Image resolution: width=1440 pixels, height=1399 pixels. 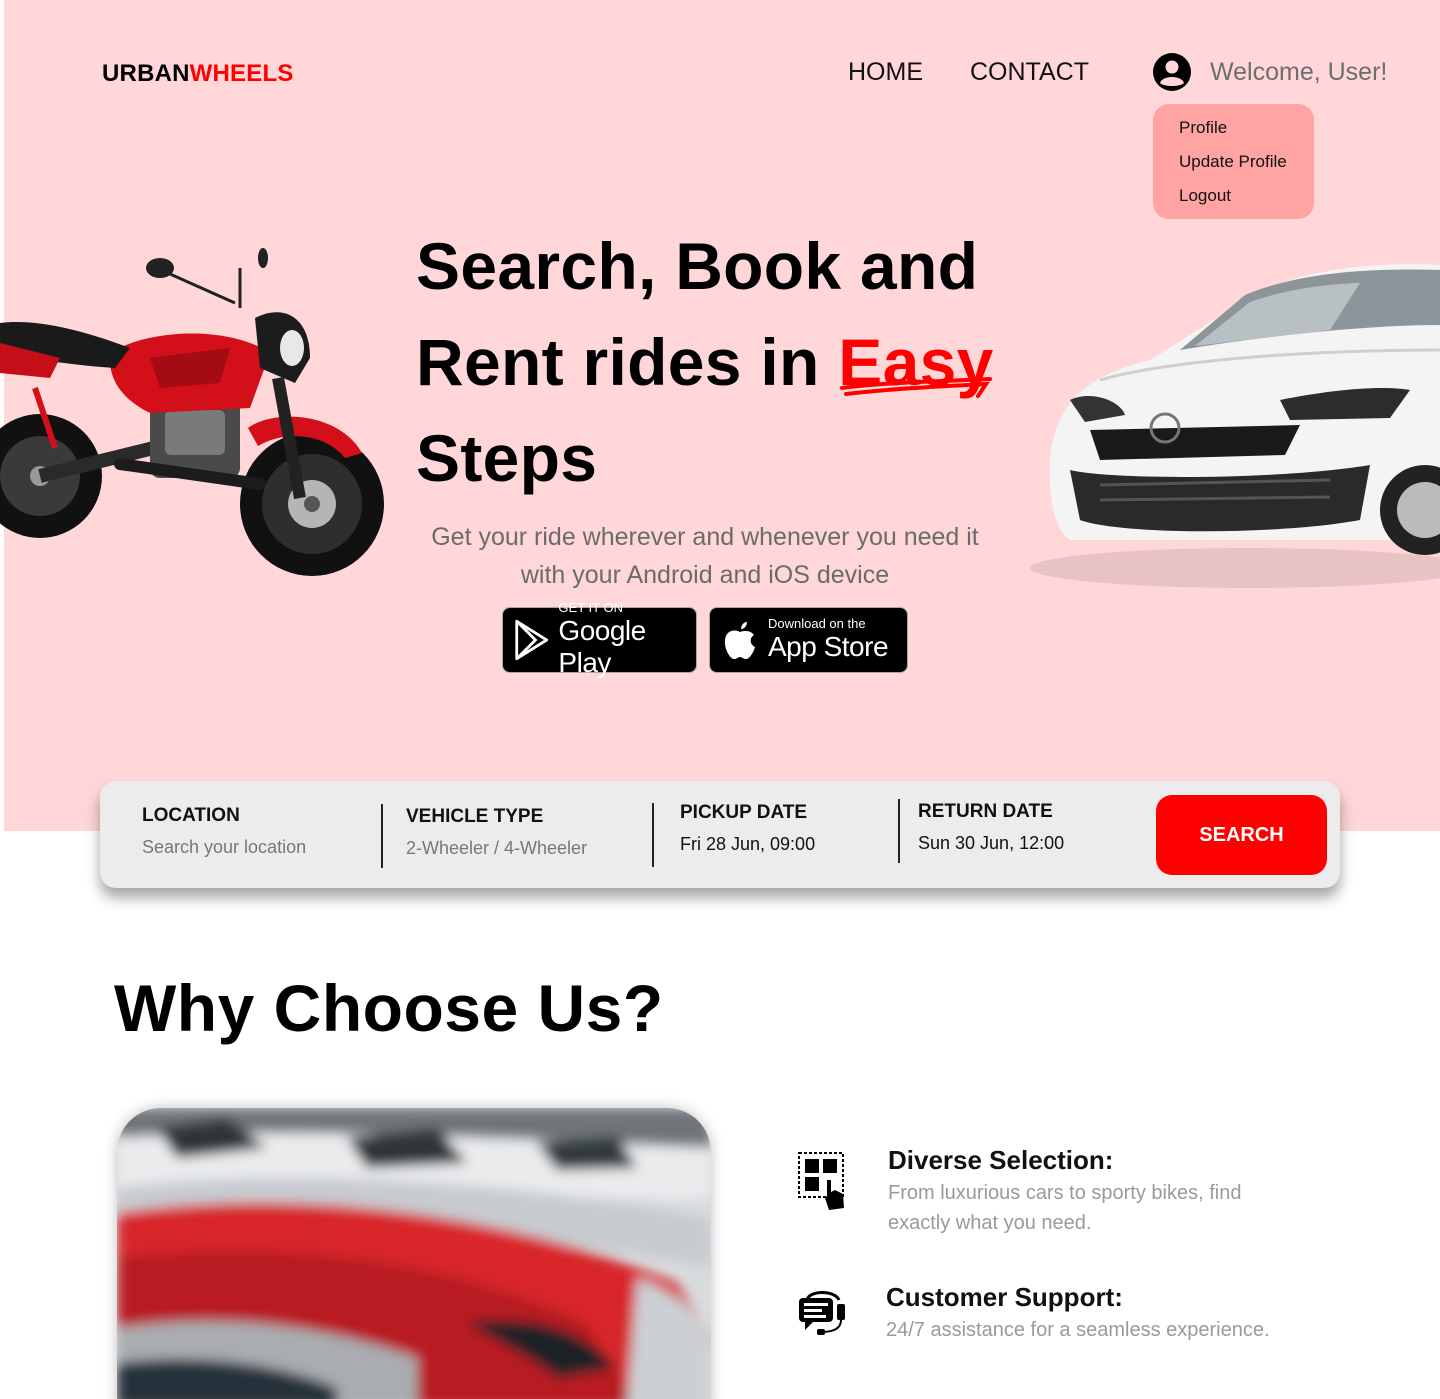 What do you see at coordinates (817, 623) in the screenshot?
I see `app-store-small-text: Download on the` at bounding box center [817, 623].